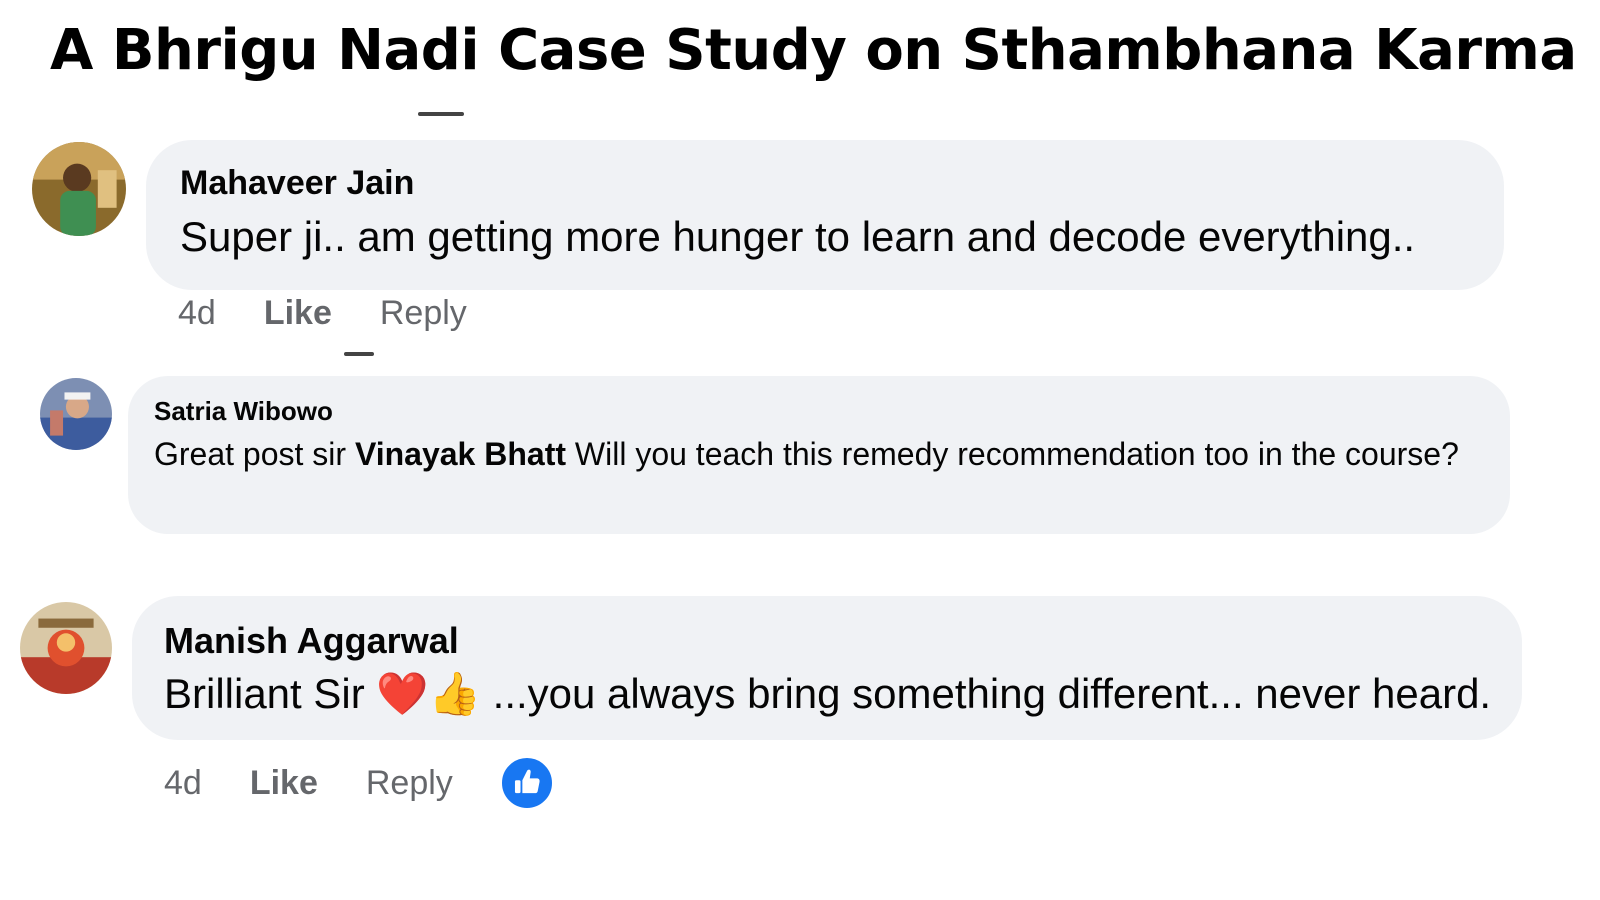 The image size is (1600, 900). Describe the element at coordinates (818, 411) in the screenshot. I see `comment-author: Satria Wibowo` at that location.